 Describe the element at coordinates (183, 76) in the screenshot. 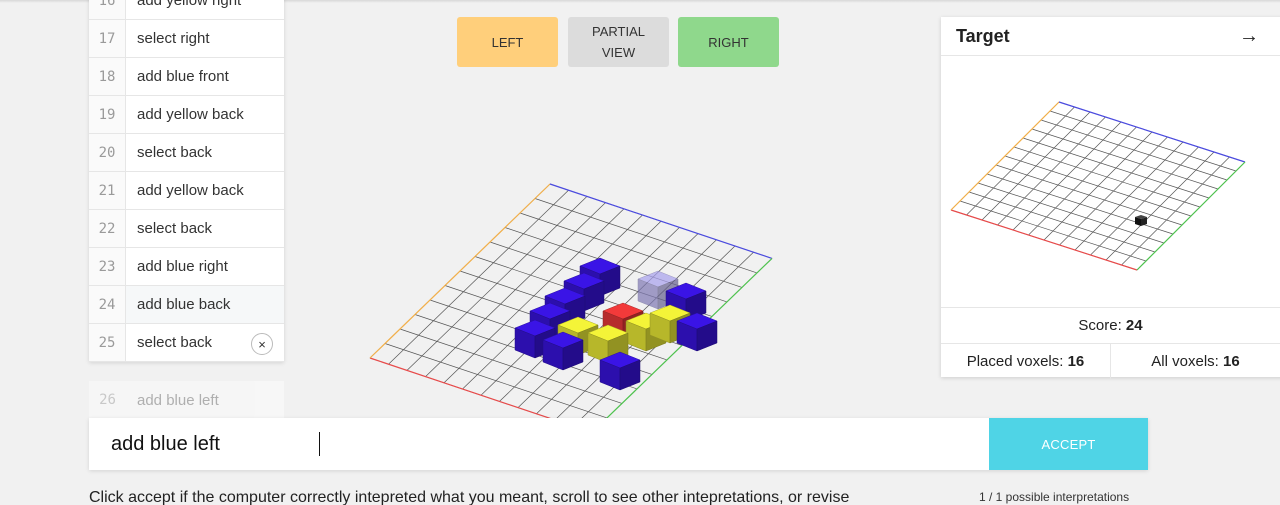

I see `history-text: add blue front` at that location.